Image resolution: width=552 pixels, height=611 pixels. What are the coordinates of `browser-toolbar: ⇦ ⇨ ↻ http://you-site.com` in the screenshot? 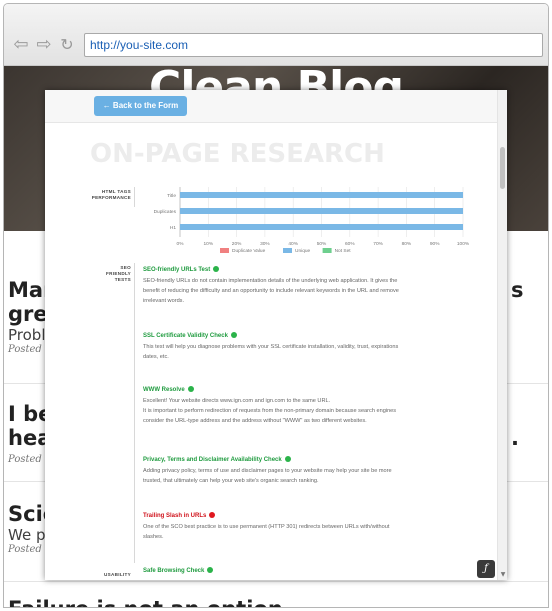 It's located at (276, 35).